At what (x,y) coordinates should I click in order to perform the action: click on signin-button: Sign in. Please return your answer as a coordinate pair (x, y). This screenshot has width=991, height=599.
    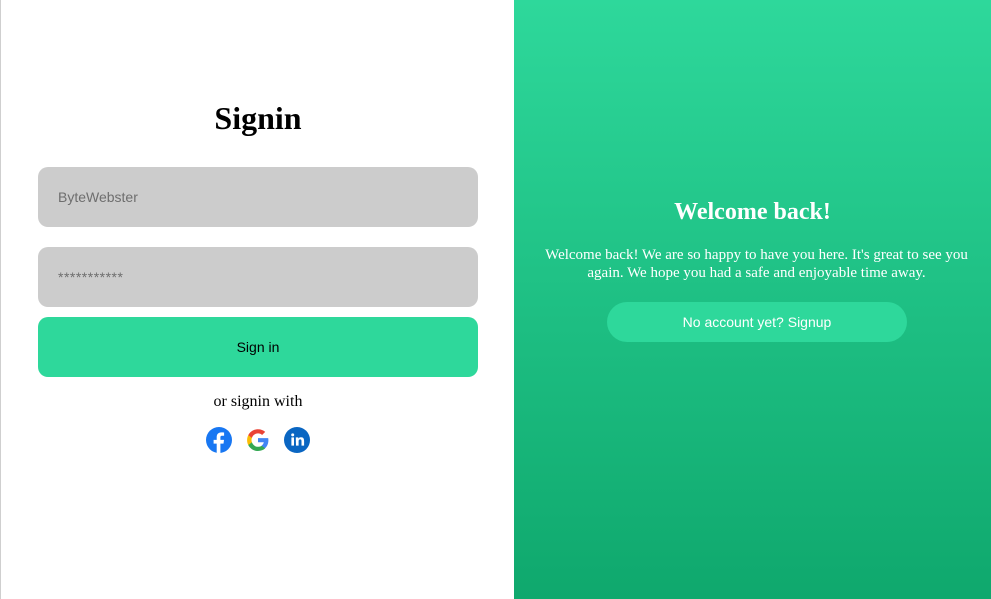
    Looking at the image, I should click on (258, 347).